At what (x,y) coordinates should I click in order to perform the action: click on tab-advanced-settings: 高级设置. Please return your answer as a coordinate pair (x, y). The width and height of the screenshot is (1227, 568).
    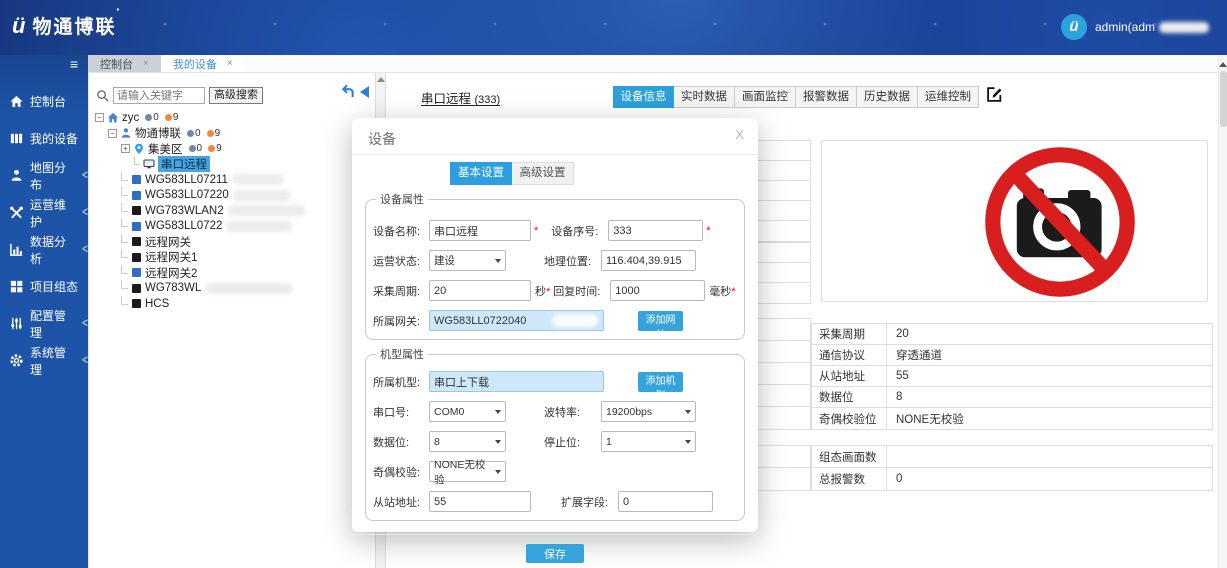
    Looking at the image, I should click on (543, 173).